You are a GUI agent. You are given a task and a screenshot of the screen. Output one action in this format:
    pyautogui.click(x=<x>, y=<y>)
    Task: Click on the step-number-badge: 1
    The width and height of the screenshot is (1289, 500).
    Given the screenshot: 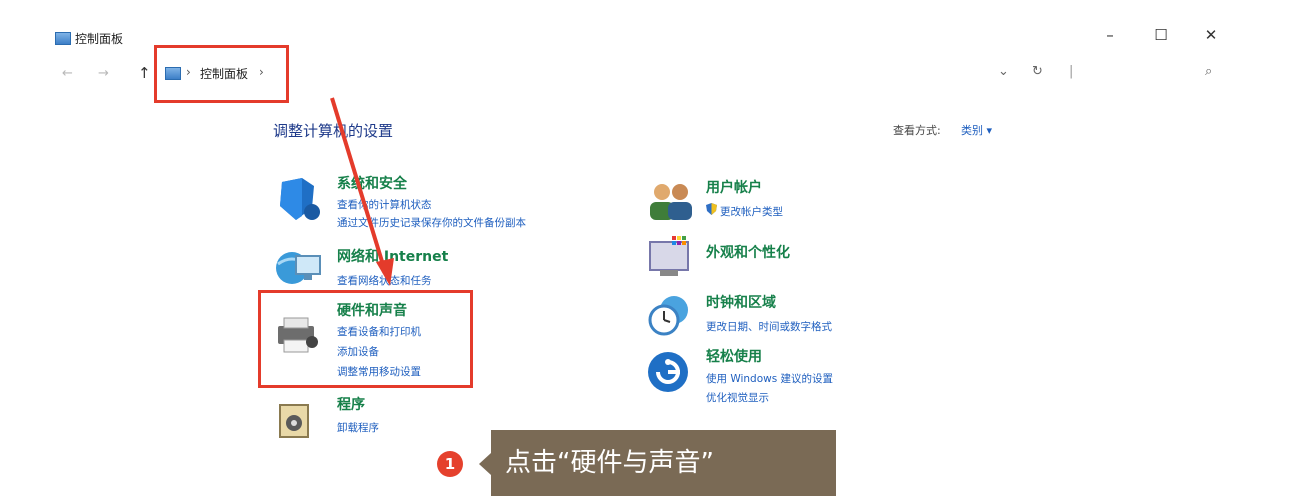 What is the action you would take?
    pyautogui.click(x=450, y=464)
    